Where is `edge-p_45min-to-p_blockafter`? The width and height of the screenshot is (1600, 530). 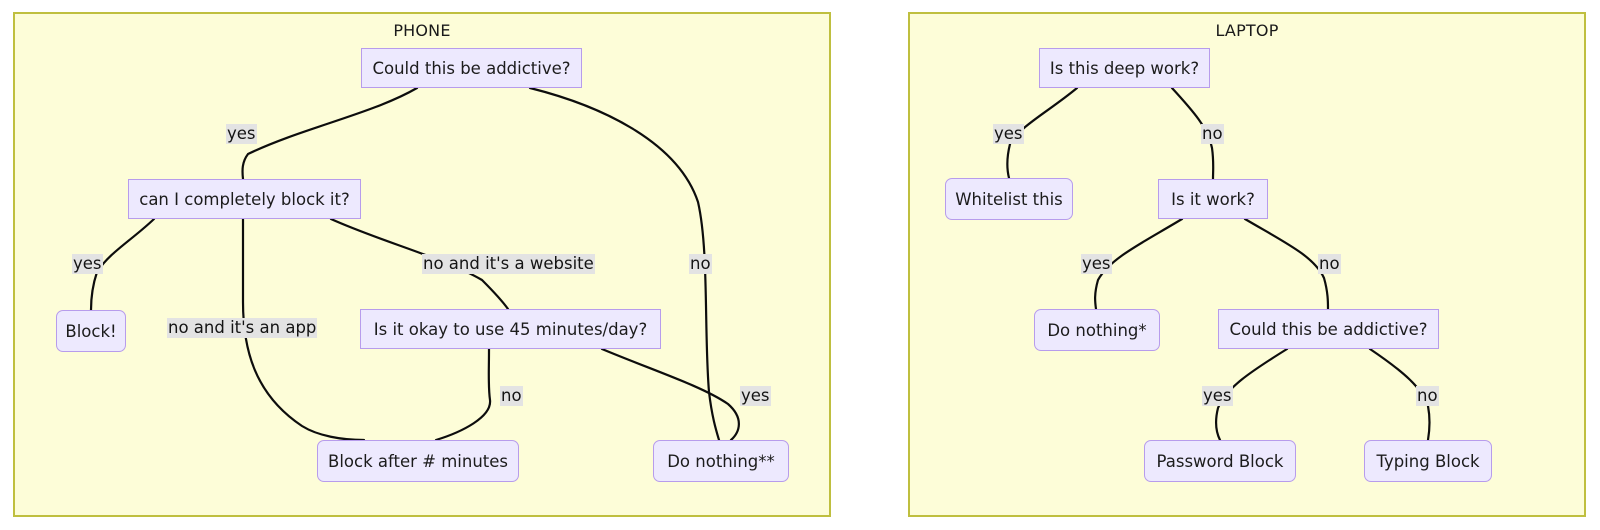 edge-p_45min-to-p_blockafter is located at coordinates (463, 394).